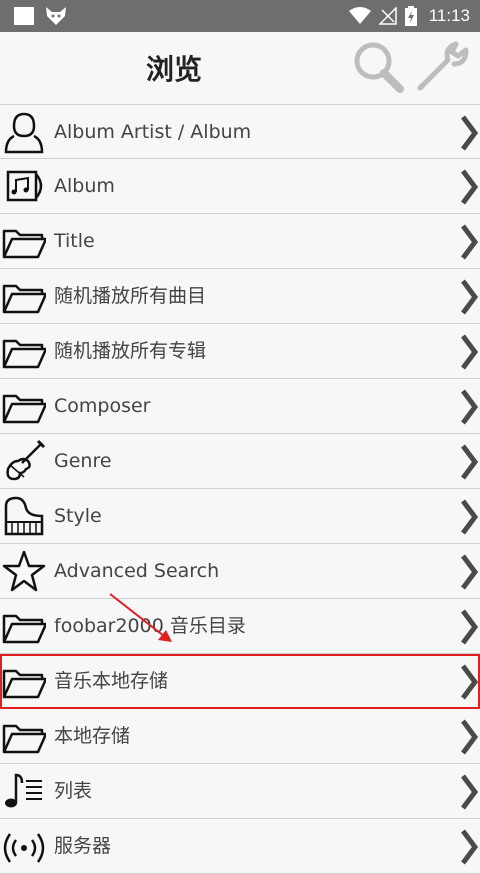 Image resolution: width=480 pixels, height=874 pixels. What do you see at coordinates (240, 241) in the screenshot?
I see `list-item: Title` at bounding box center [240, 241].